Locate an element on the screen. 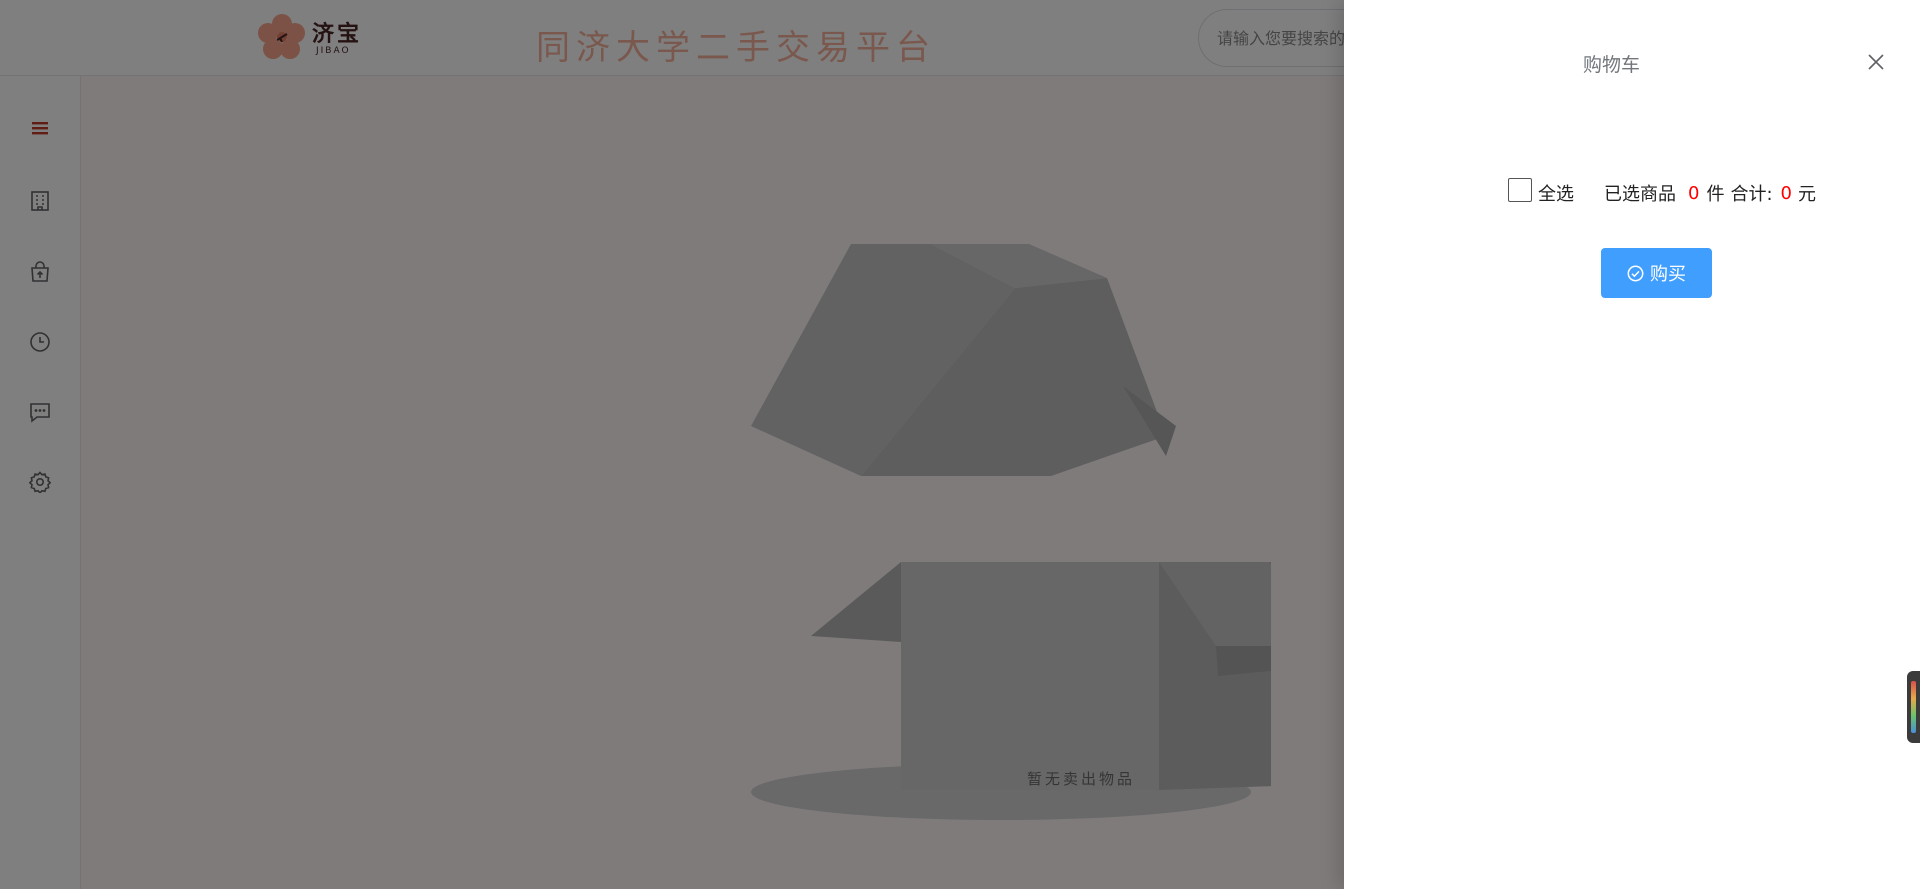 Image resolution: width=1920 pixels, height=889 pixels. total-label: 合计: is located at coordinates (1751, 194).